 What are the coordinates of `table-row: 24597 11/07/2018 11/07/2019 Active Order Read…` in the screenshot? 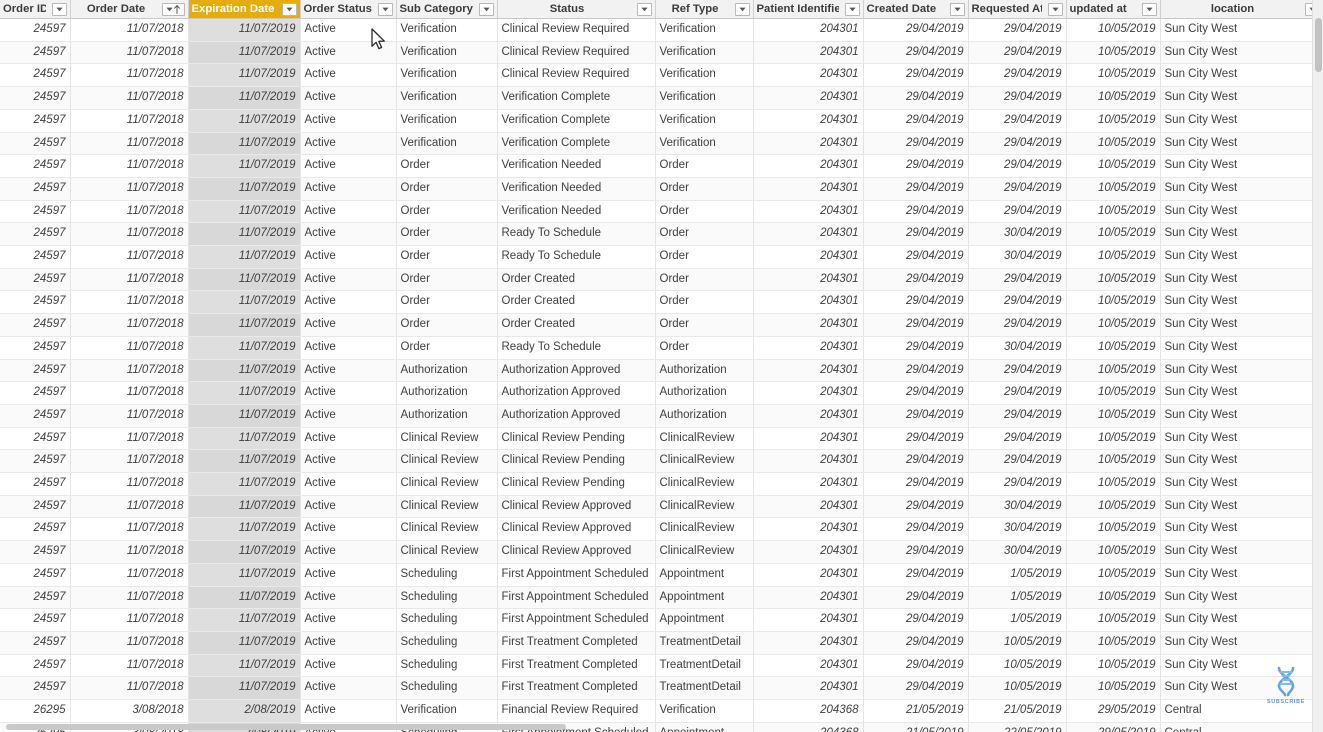 It's located at (661, 234).